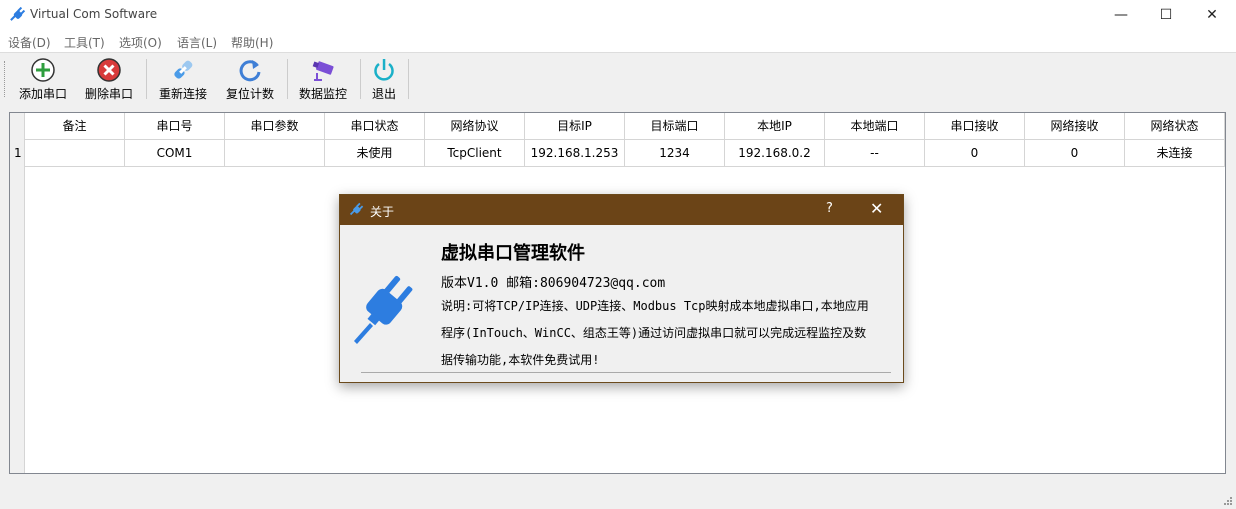 The height and width of the screenshot is (509, 1236). Describe the element at coordinates (975, 126) in the screenshot. I see `column-header-port-rx: 串口接收` at that location.